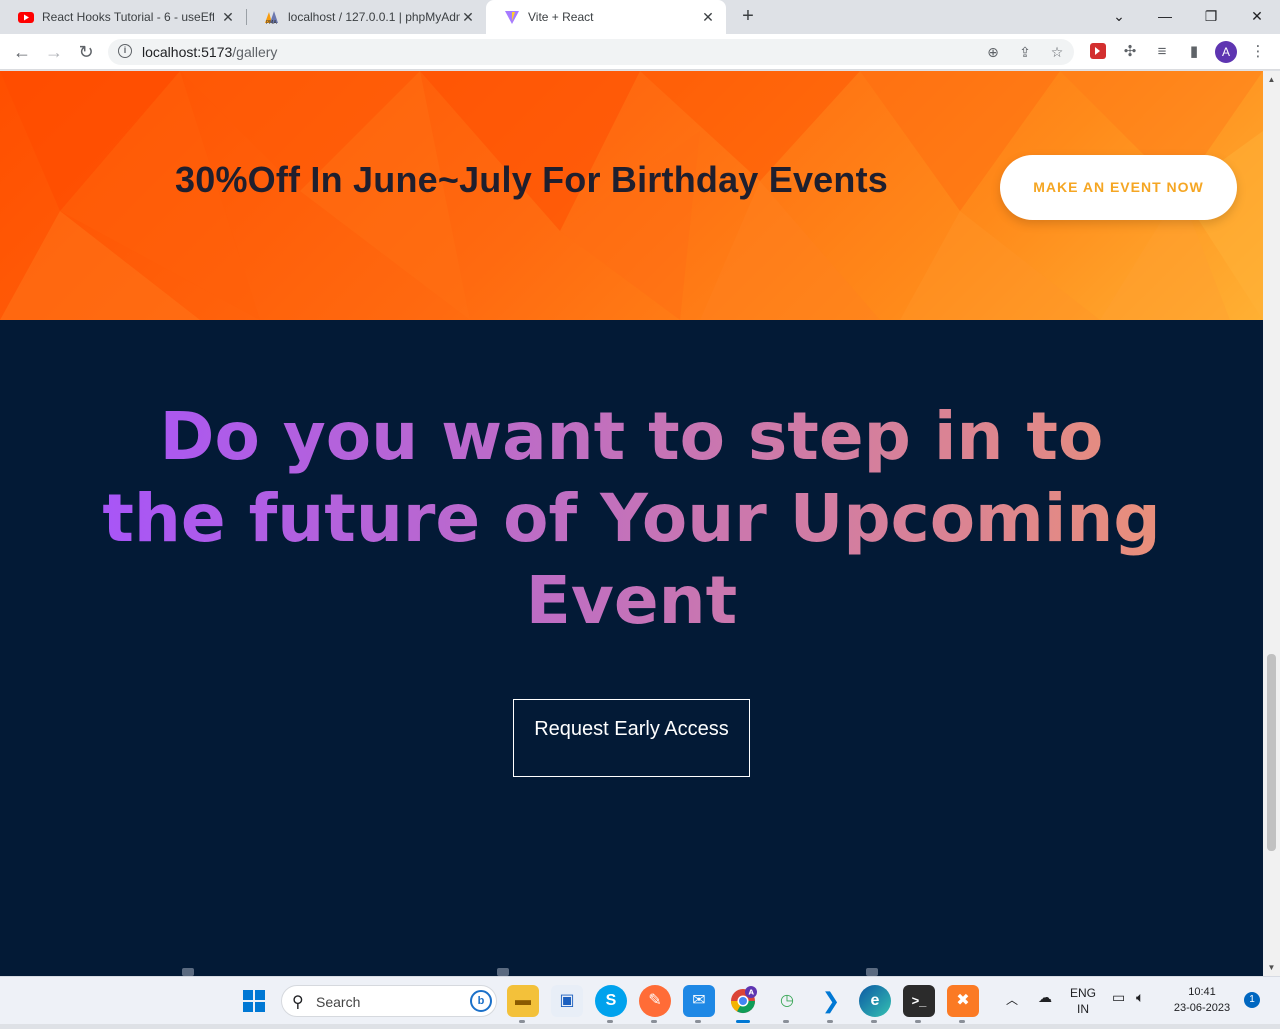 The height and width of the screenshot is (1029, 1280). I want to click on new-tab-button: +, so click(748, 17).